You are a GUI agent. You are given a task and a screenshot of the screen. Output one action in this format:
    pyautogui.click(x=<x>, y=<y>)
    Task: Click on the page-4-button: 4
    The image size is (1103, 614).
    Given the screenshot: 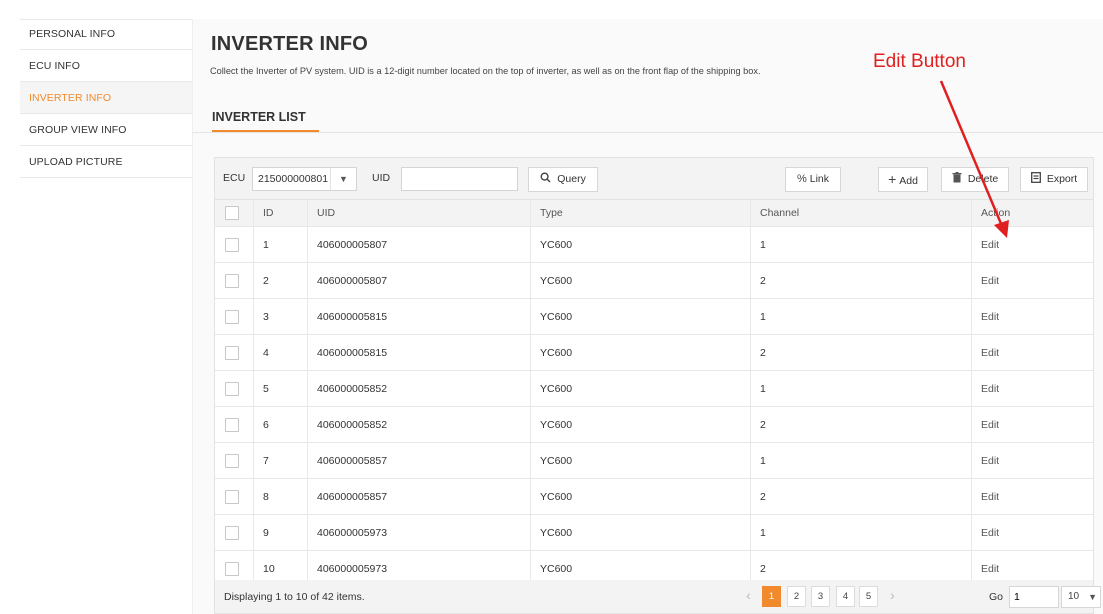 What is the action you would take?
    pyautogui.click(x=845, y=596)
    